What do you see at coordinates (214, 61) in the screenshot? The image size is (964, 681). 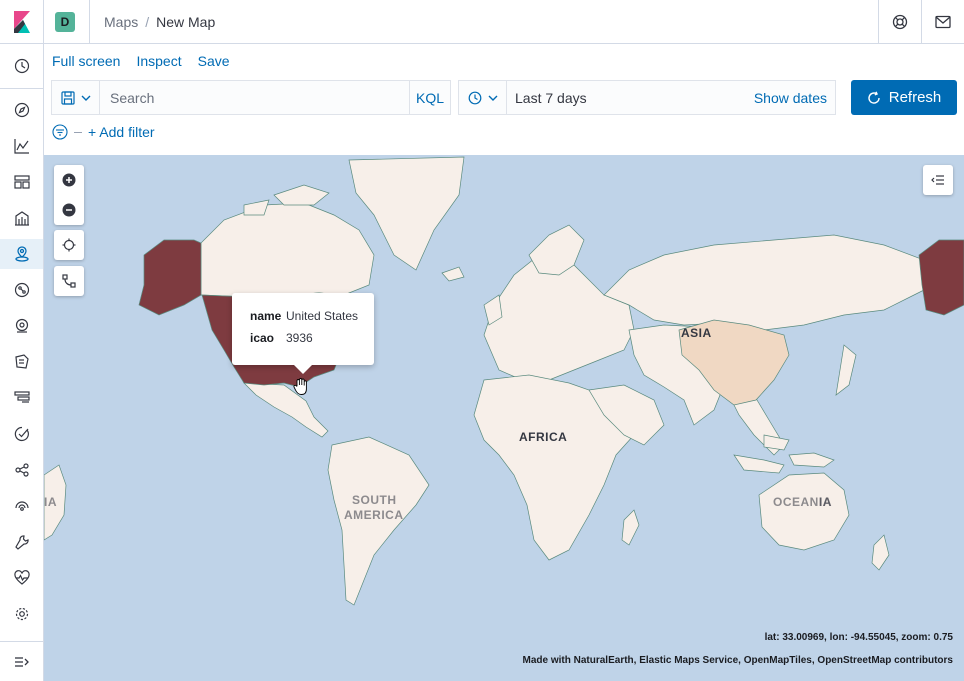 I see `save-link: Save` at bounding box center [214, 61].